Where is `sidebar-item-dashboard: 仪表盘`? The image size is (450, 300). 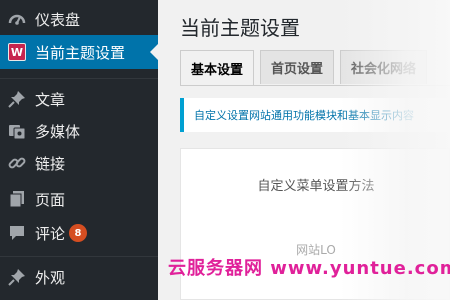 sidebar-item-dashboard: 仪表盘 is located at coordinates (79, 19).